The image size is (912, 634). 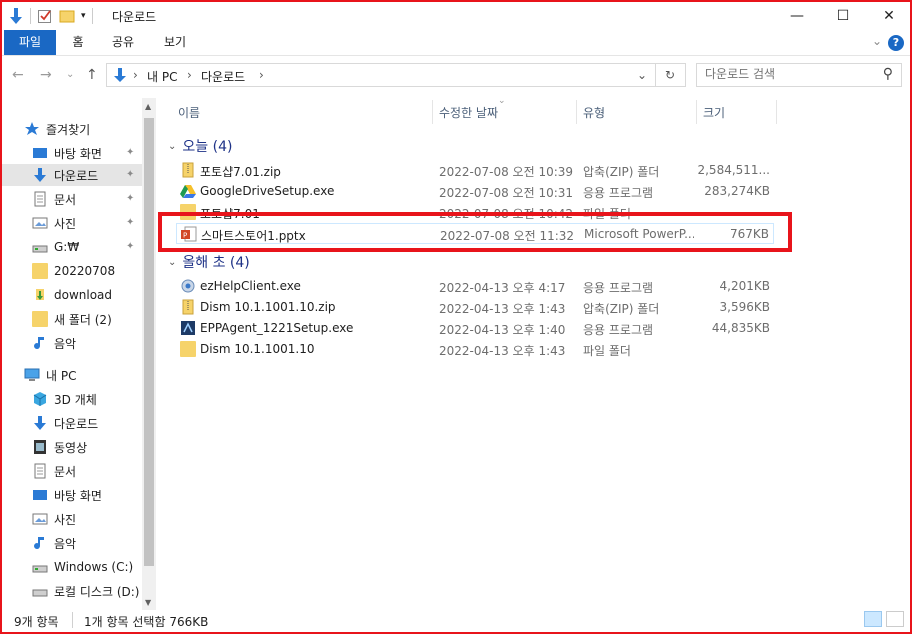 I want to click on column-header-type: 유형, so click(x=594, y=112).